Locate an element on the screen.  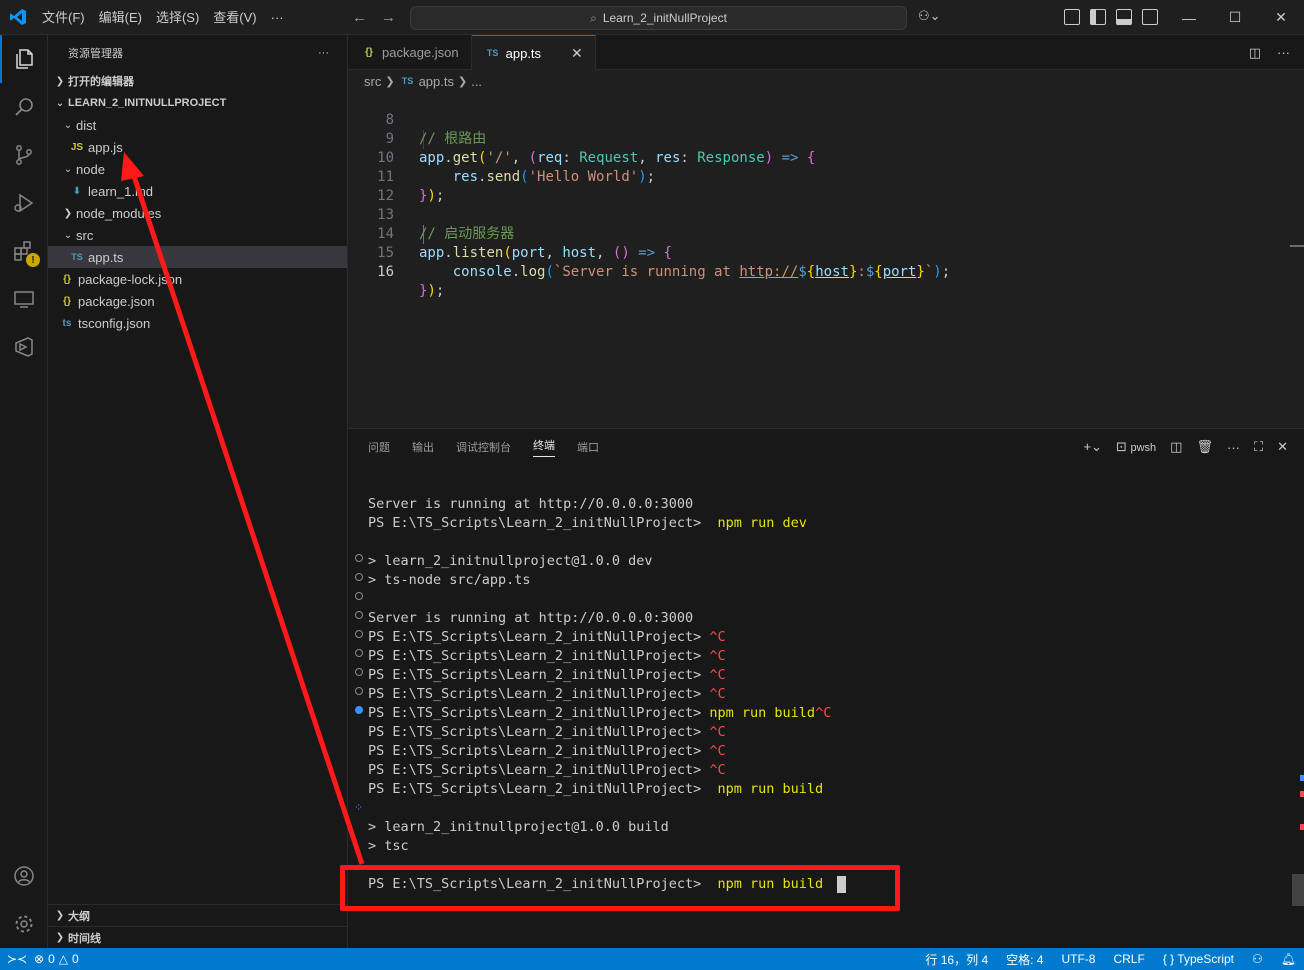
tree-file-package-json: {} package.json is located at coordinates (197, 301).